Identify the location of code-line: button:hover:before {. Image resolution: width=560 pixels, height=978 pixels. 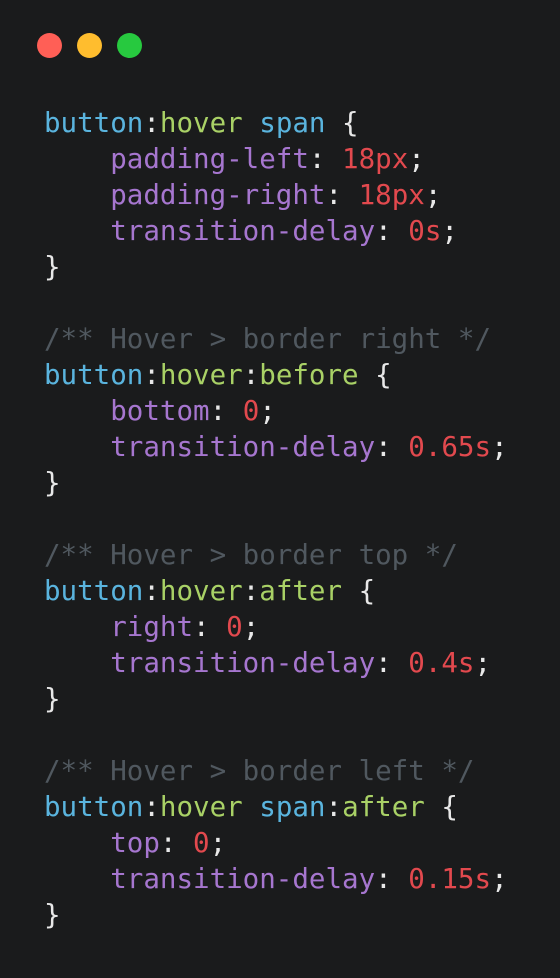
(276, 375).